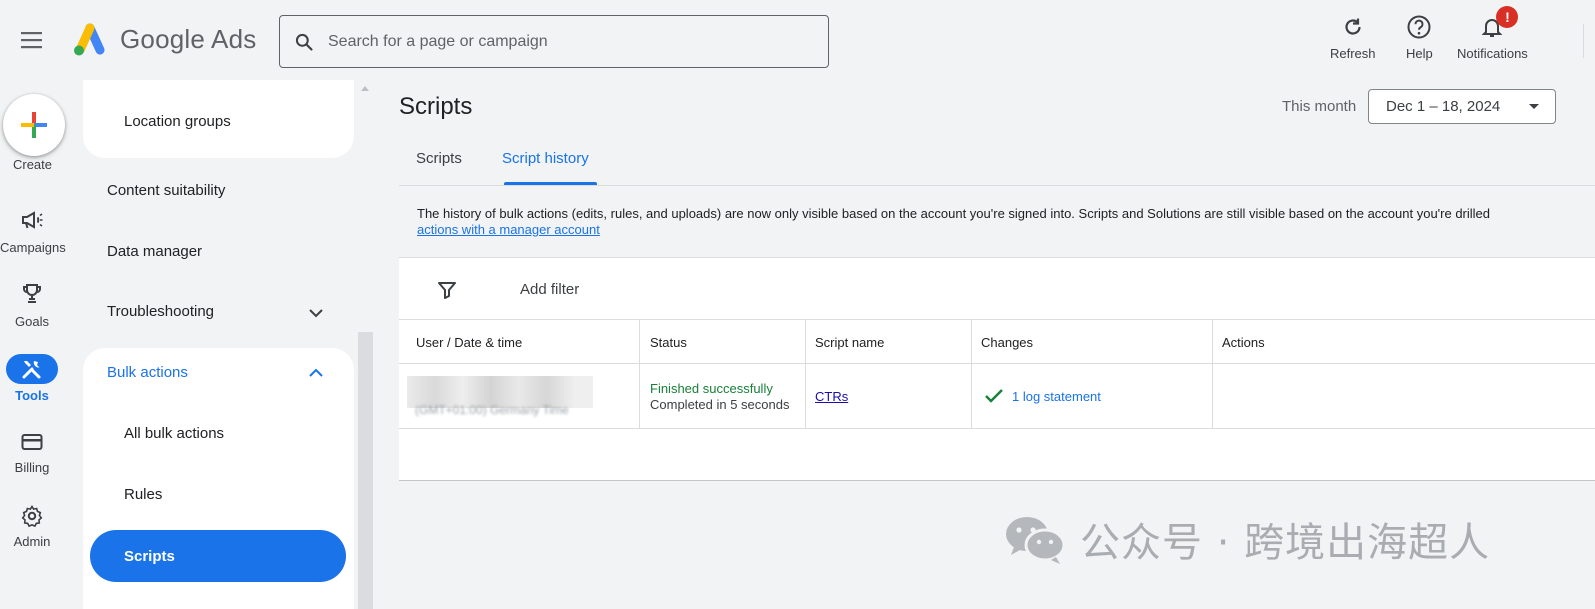 Image resolution: width=1595 pixels, height=609 pixels. Describe the element at coordinates (1492, 53) in the screenshot. I see `notifications-label: Notifications` at that location.